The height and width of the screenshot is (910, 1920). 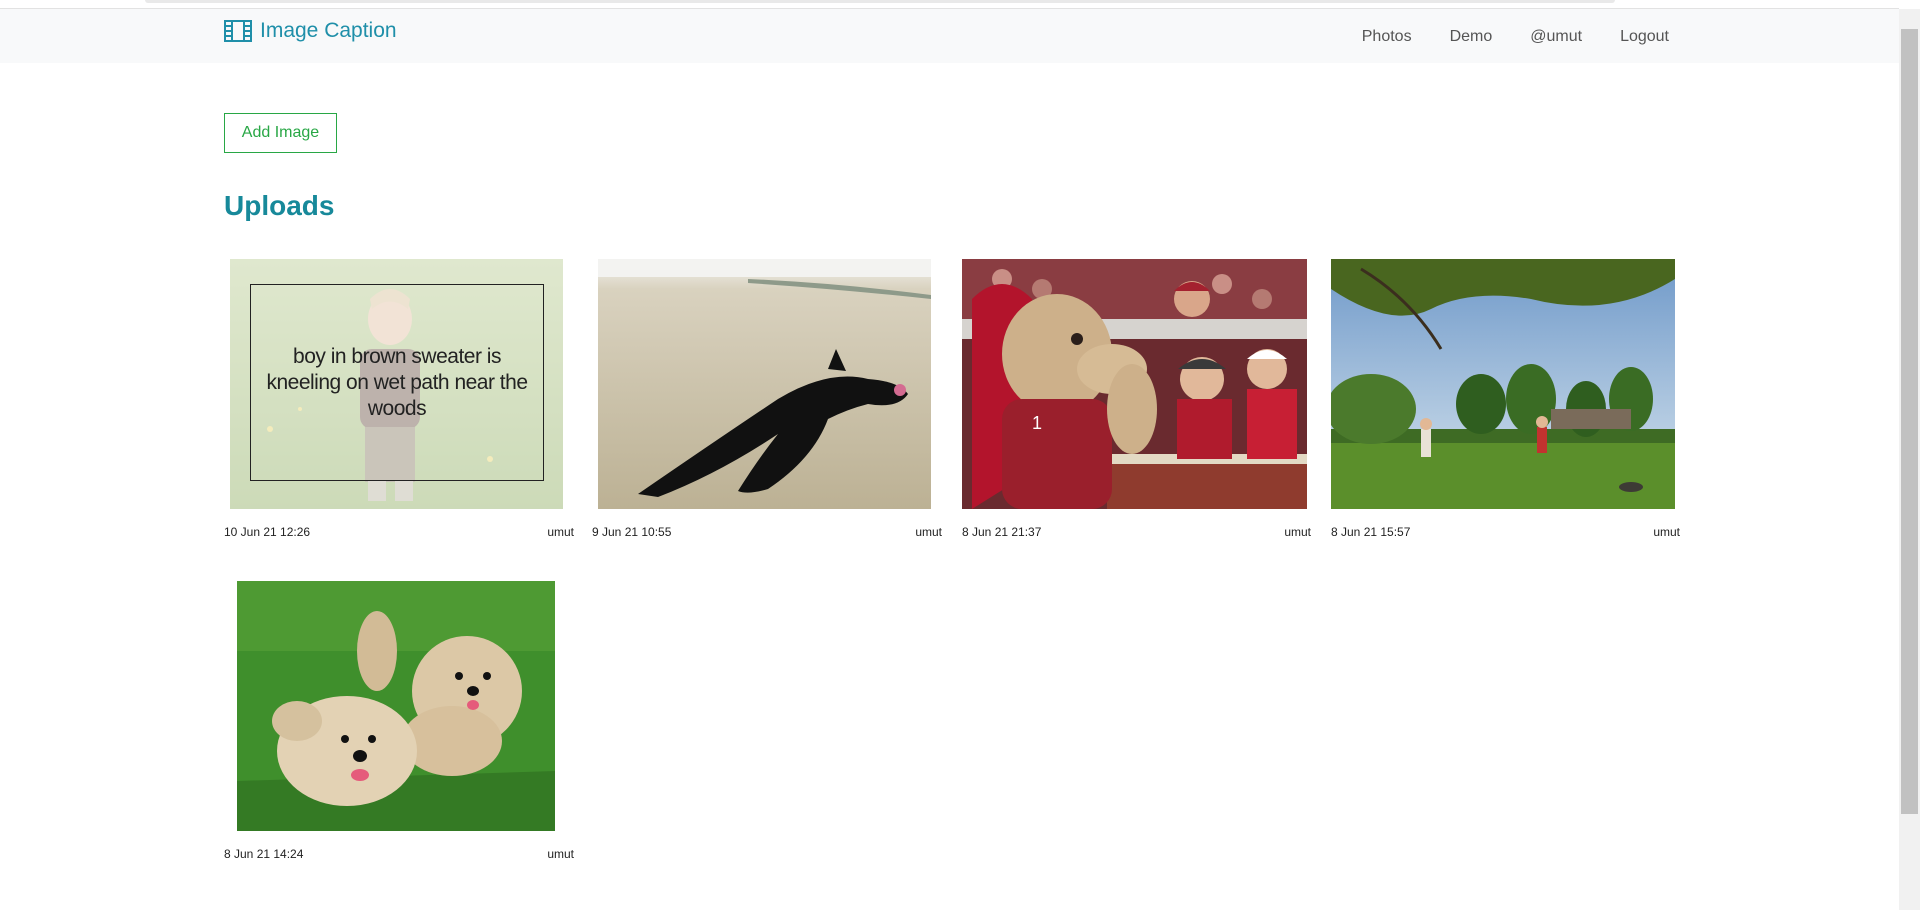 What do you see at coordinates (1134, 384) in the screenshot?
I see `mascot-with-fans-photo: 1` at bounding box center [1134, 384].